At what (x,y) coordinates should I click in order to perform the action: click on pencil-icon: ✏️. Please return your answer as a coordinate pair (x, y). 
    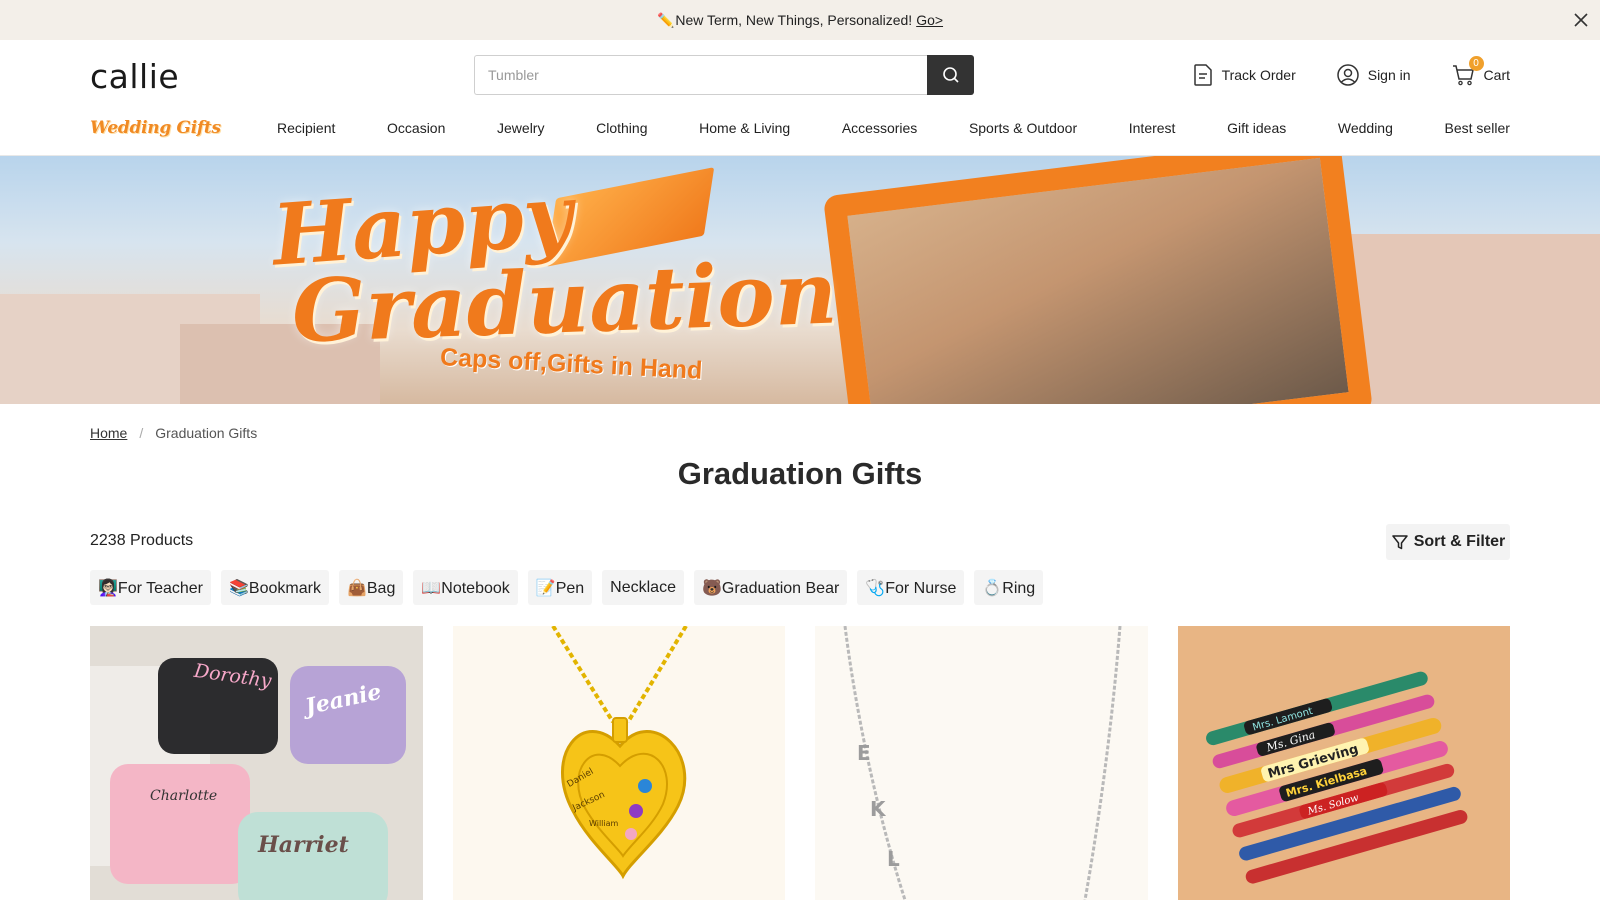
    Looking at the image, I should click on (665, 19).